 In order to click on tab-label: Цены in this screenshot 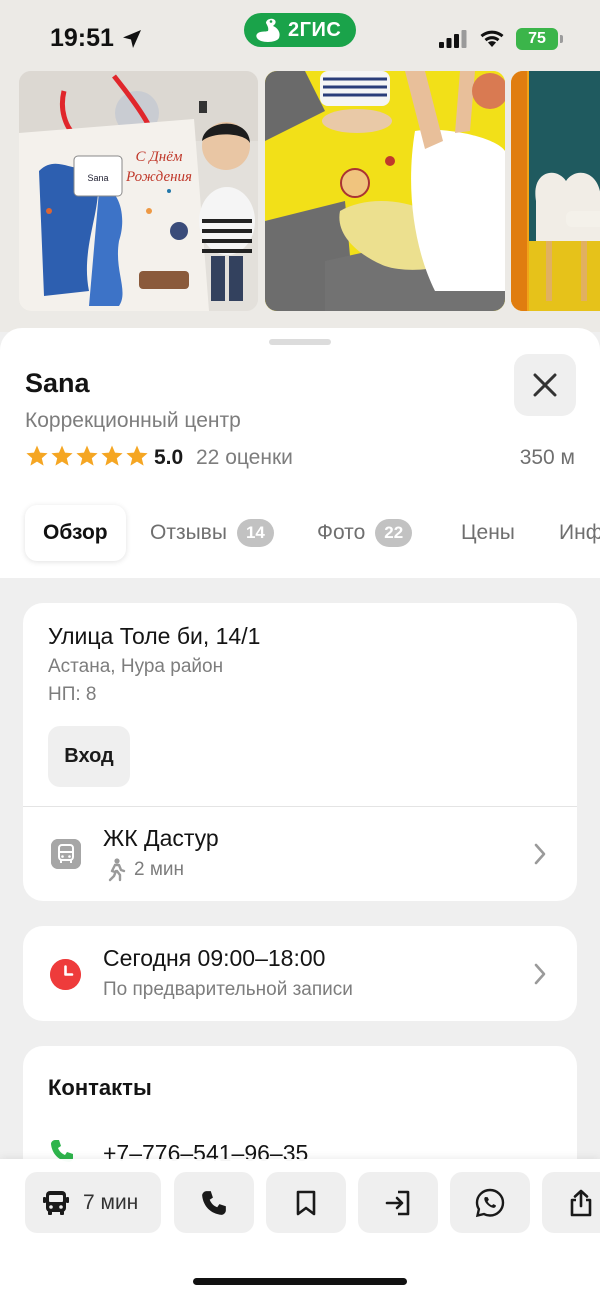, I will do `click(488, 532)`.